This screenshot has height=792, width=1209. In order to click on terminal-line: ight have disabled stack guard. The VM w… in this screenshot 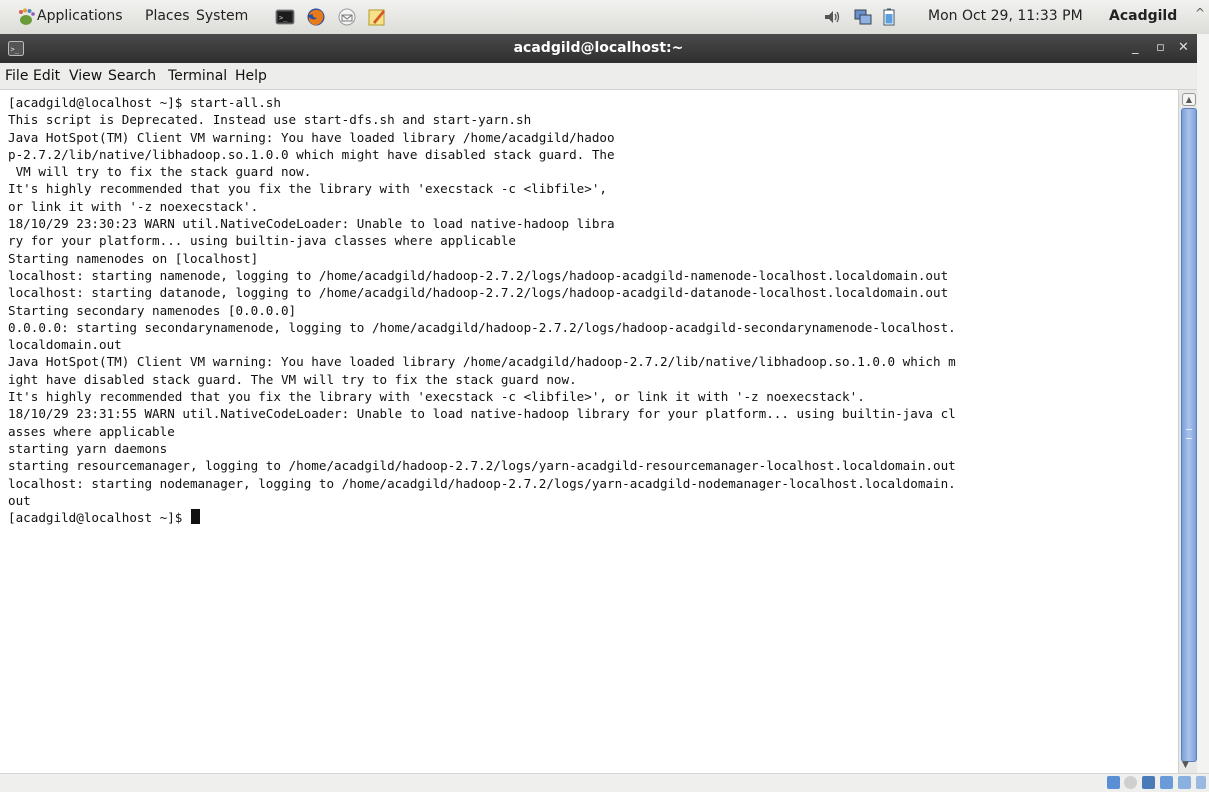, I will do `click(292, 379)`.